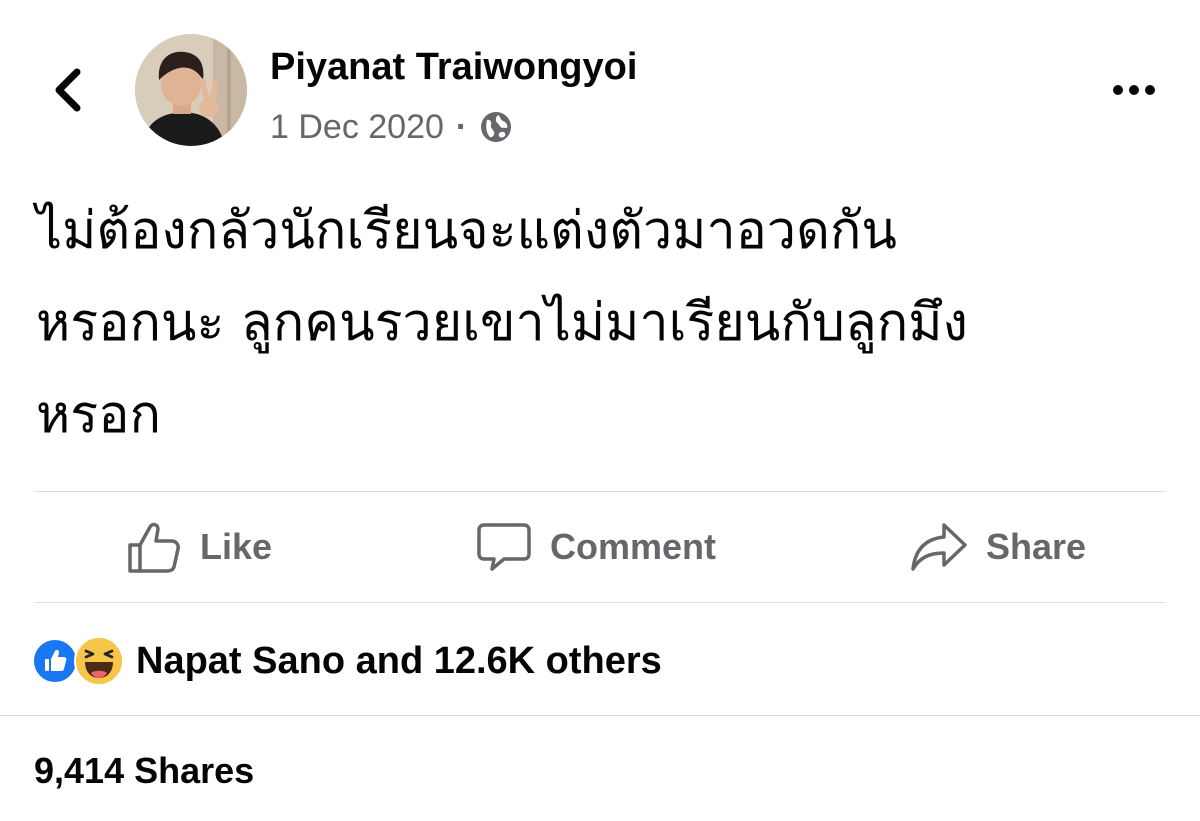  What do you see at coordinates (633, 546) in the screenshot?
I see `comment-label: Comment` at bounding box center [633, 546].